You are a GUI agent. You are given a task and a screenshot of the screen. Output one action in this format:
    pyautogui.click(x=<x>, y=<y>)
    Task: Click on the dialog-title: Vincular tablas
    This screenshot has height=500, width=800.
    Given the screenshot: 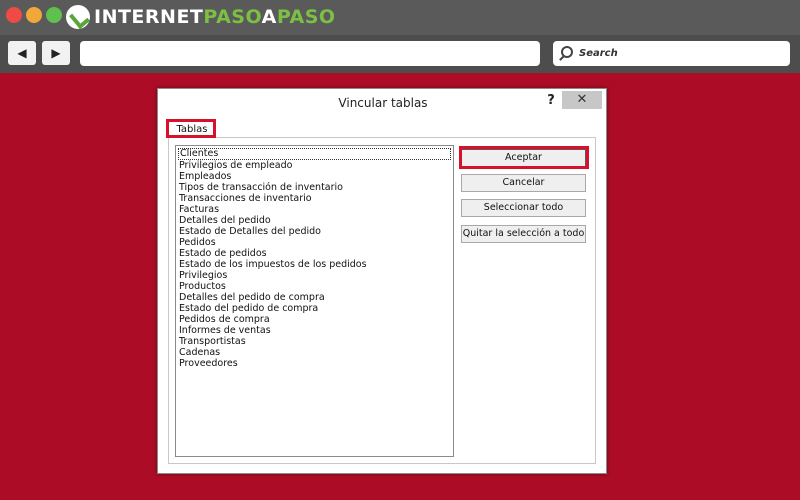 What is the action you would take?
    pyautogui.click(x=383, y=103)
    